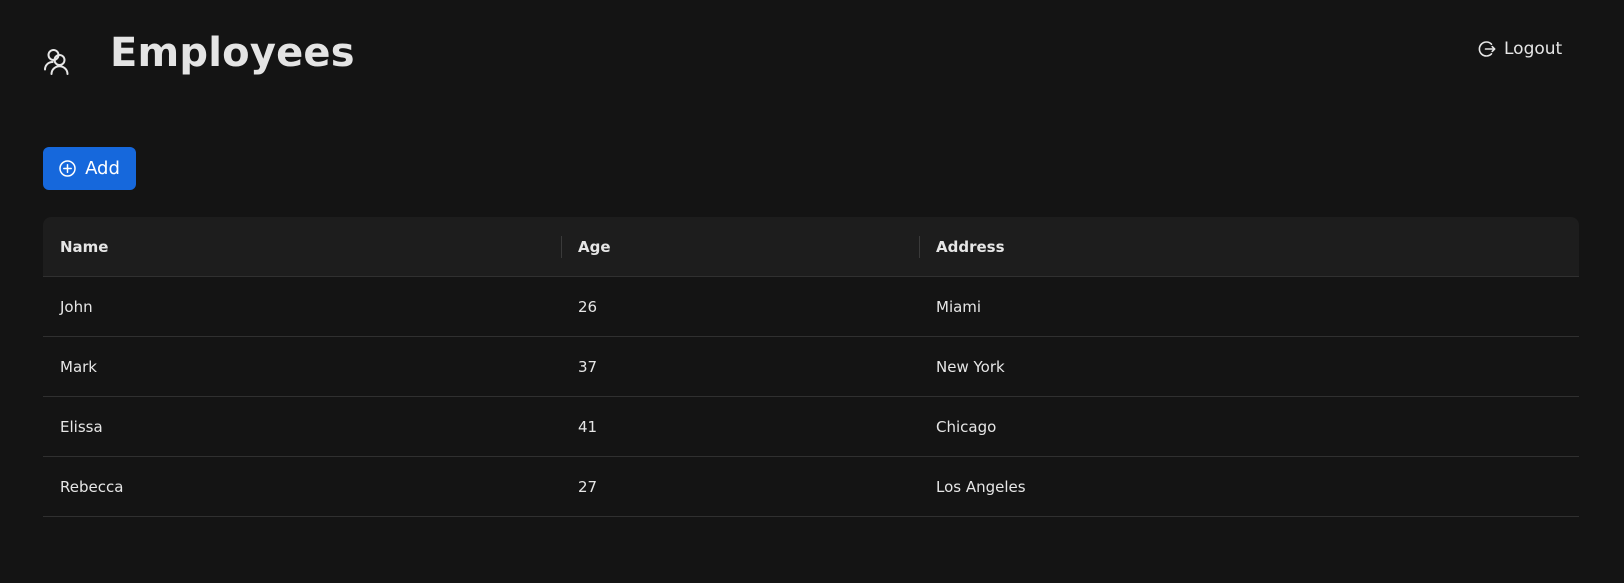 Image resolution: width=1624 pixels, height=583 pixels. What do you see at coordinates (740, 487) in the screenshot?
I see `cell-age: 27` at bounding box center [740, 487].